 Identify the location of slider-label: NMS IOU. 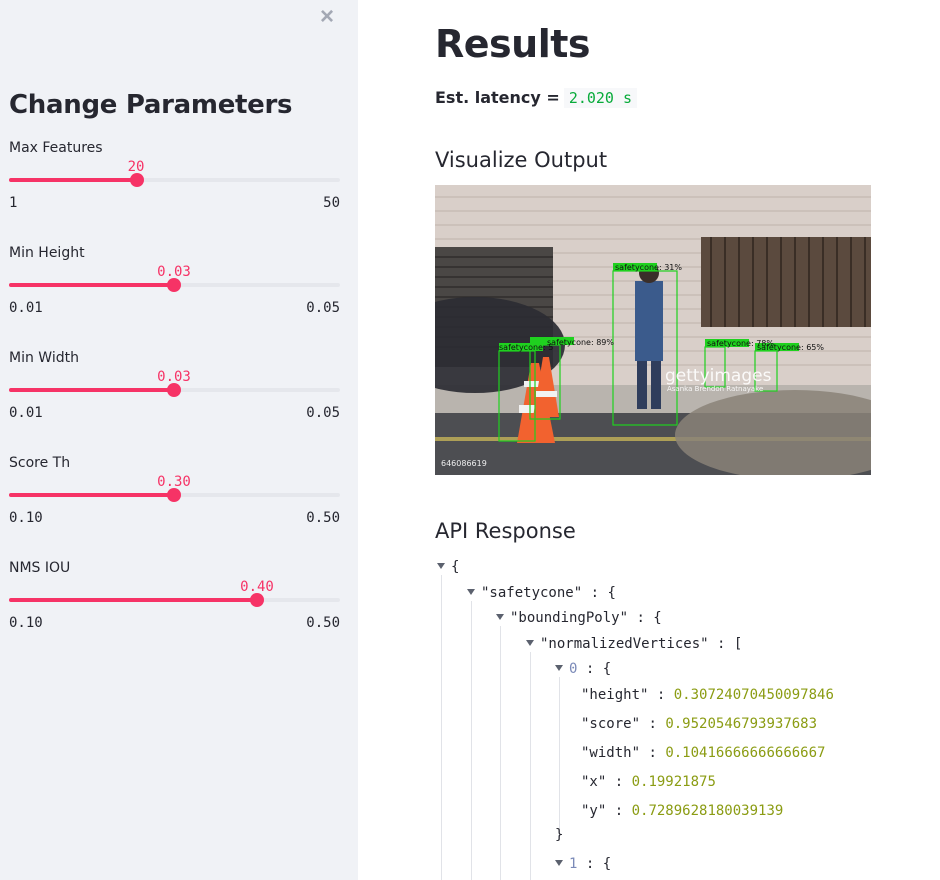
(40, 568).